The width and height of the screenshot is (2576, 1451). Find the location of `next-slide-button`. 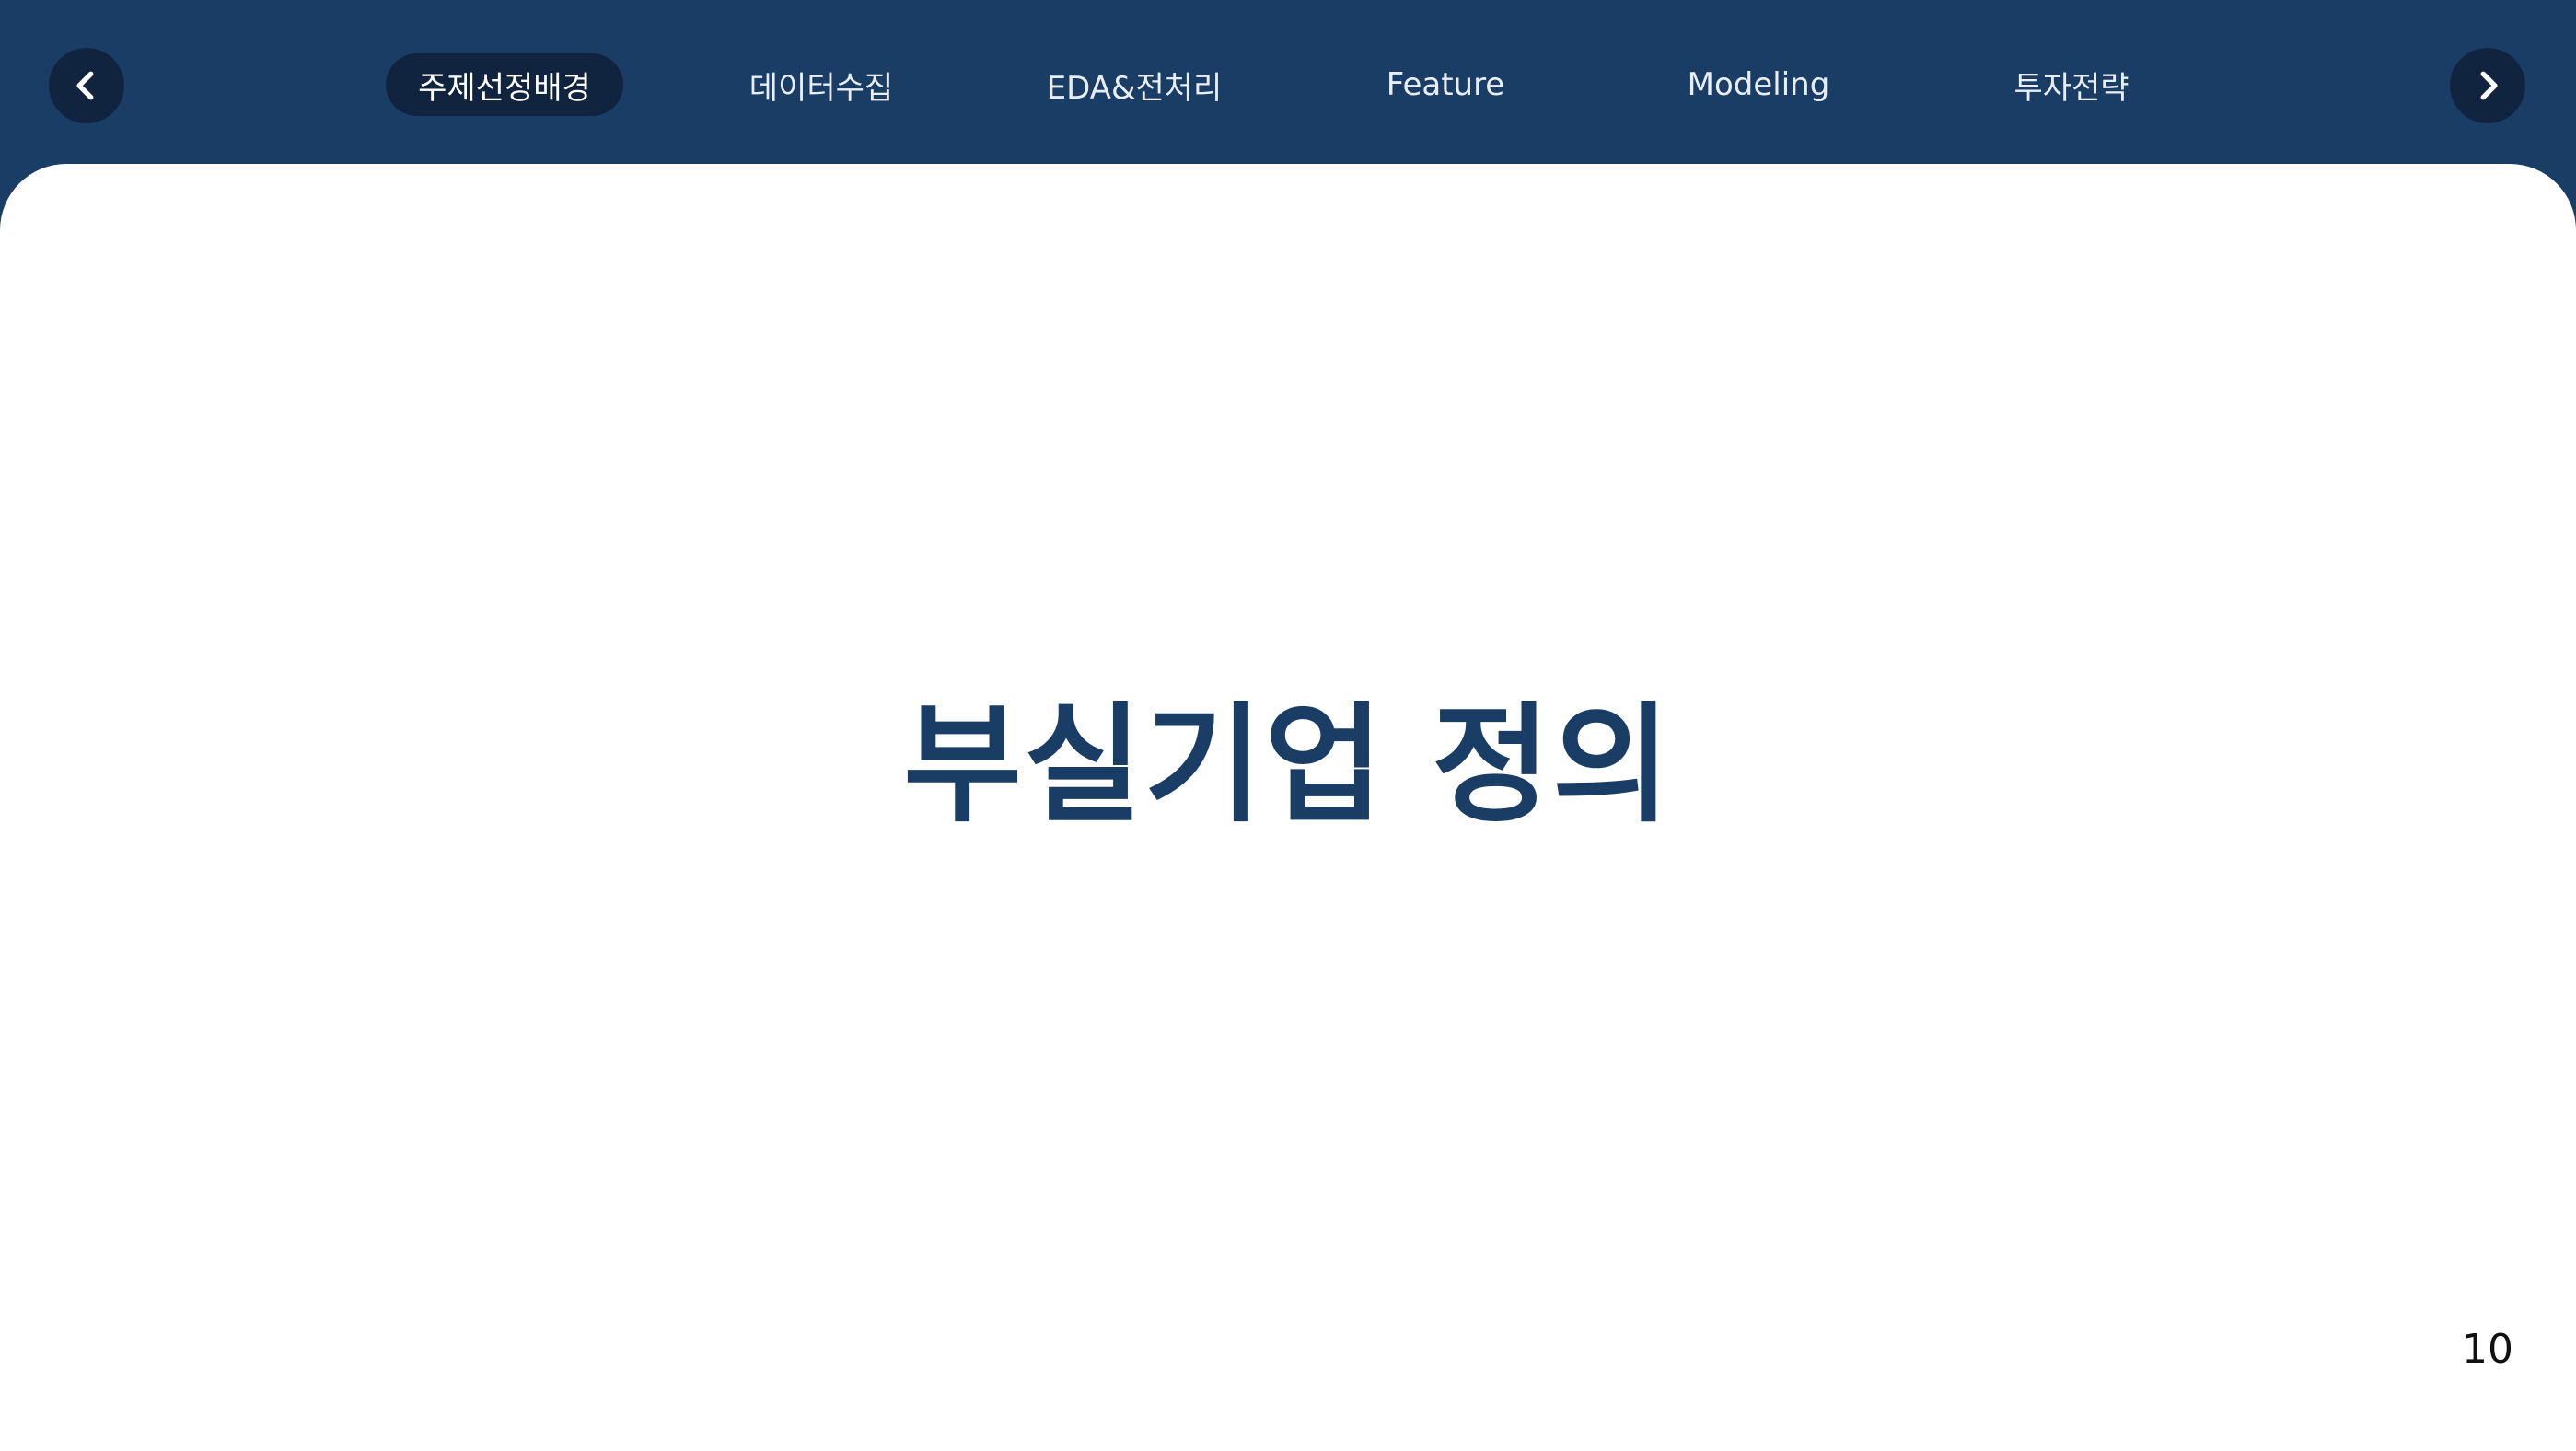

next-slide-button is located at coordinates (2487, 86).